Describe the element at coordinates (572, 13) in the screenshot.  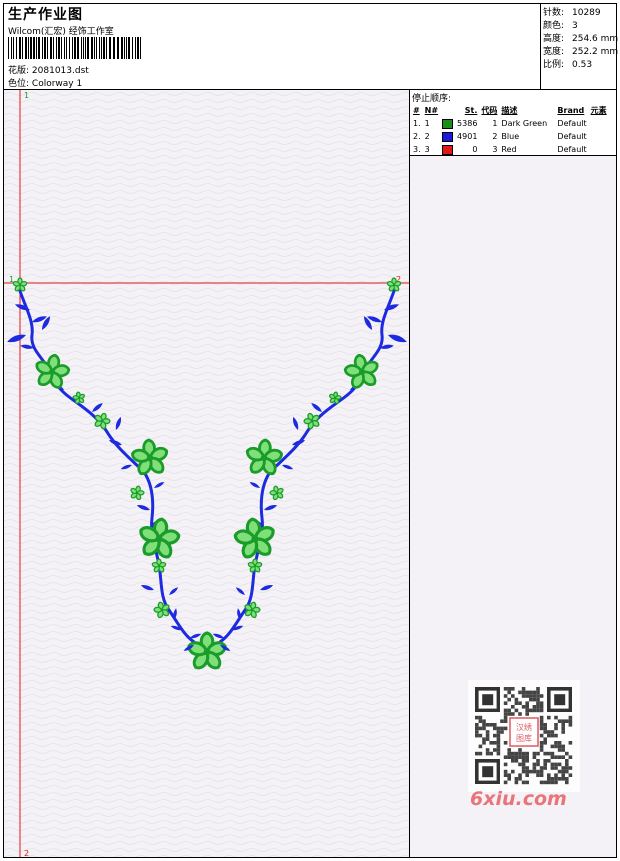
I see `stat-stitches: 针数: 10289` at that location.